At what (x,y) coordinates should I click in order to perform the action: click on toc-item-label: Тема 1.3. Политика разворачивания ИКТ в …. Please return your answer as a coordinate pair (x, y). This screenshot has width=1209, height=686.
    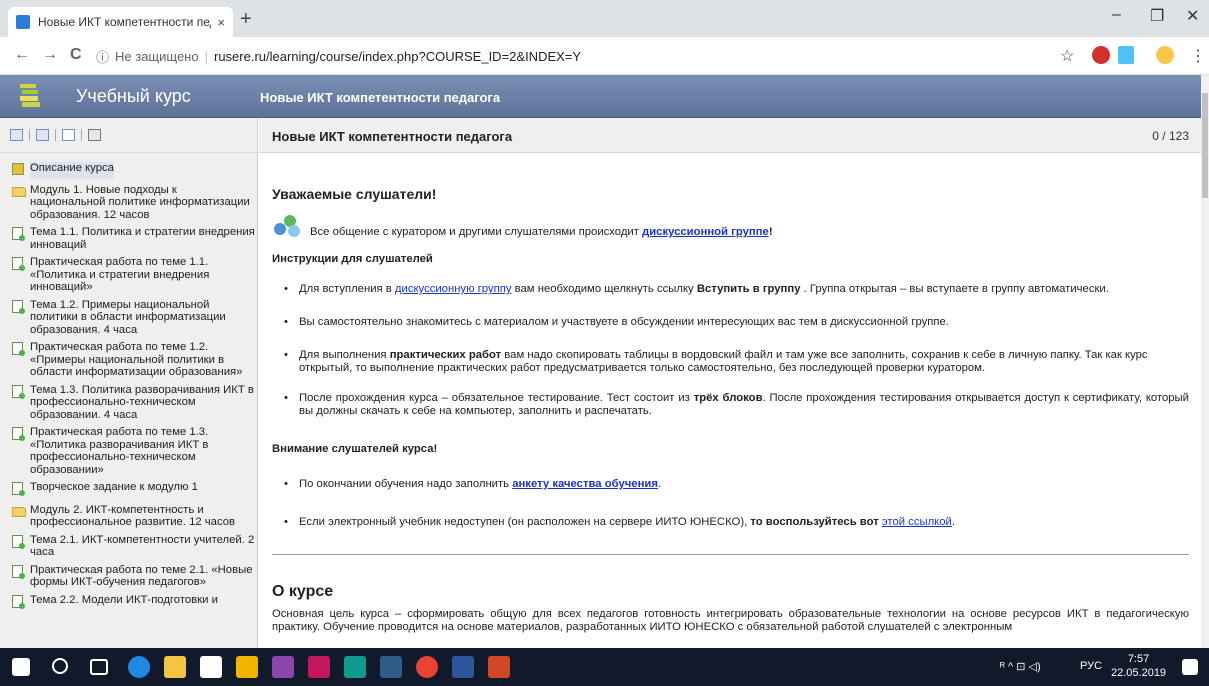
    Looking at the image, I should click on (142, 402).